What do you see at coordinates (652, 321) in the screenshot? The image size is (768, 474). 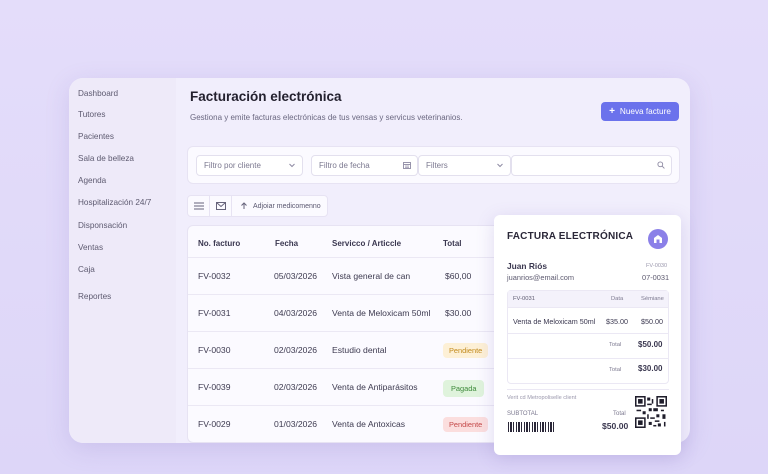 I see `invoice-item-amount: $50.00` at bounding box center [652, 321].